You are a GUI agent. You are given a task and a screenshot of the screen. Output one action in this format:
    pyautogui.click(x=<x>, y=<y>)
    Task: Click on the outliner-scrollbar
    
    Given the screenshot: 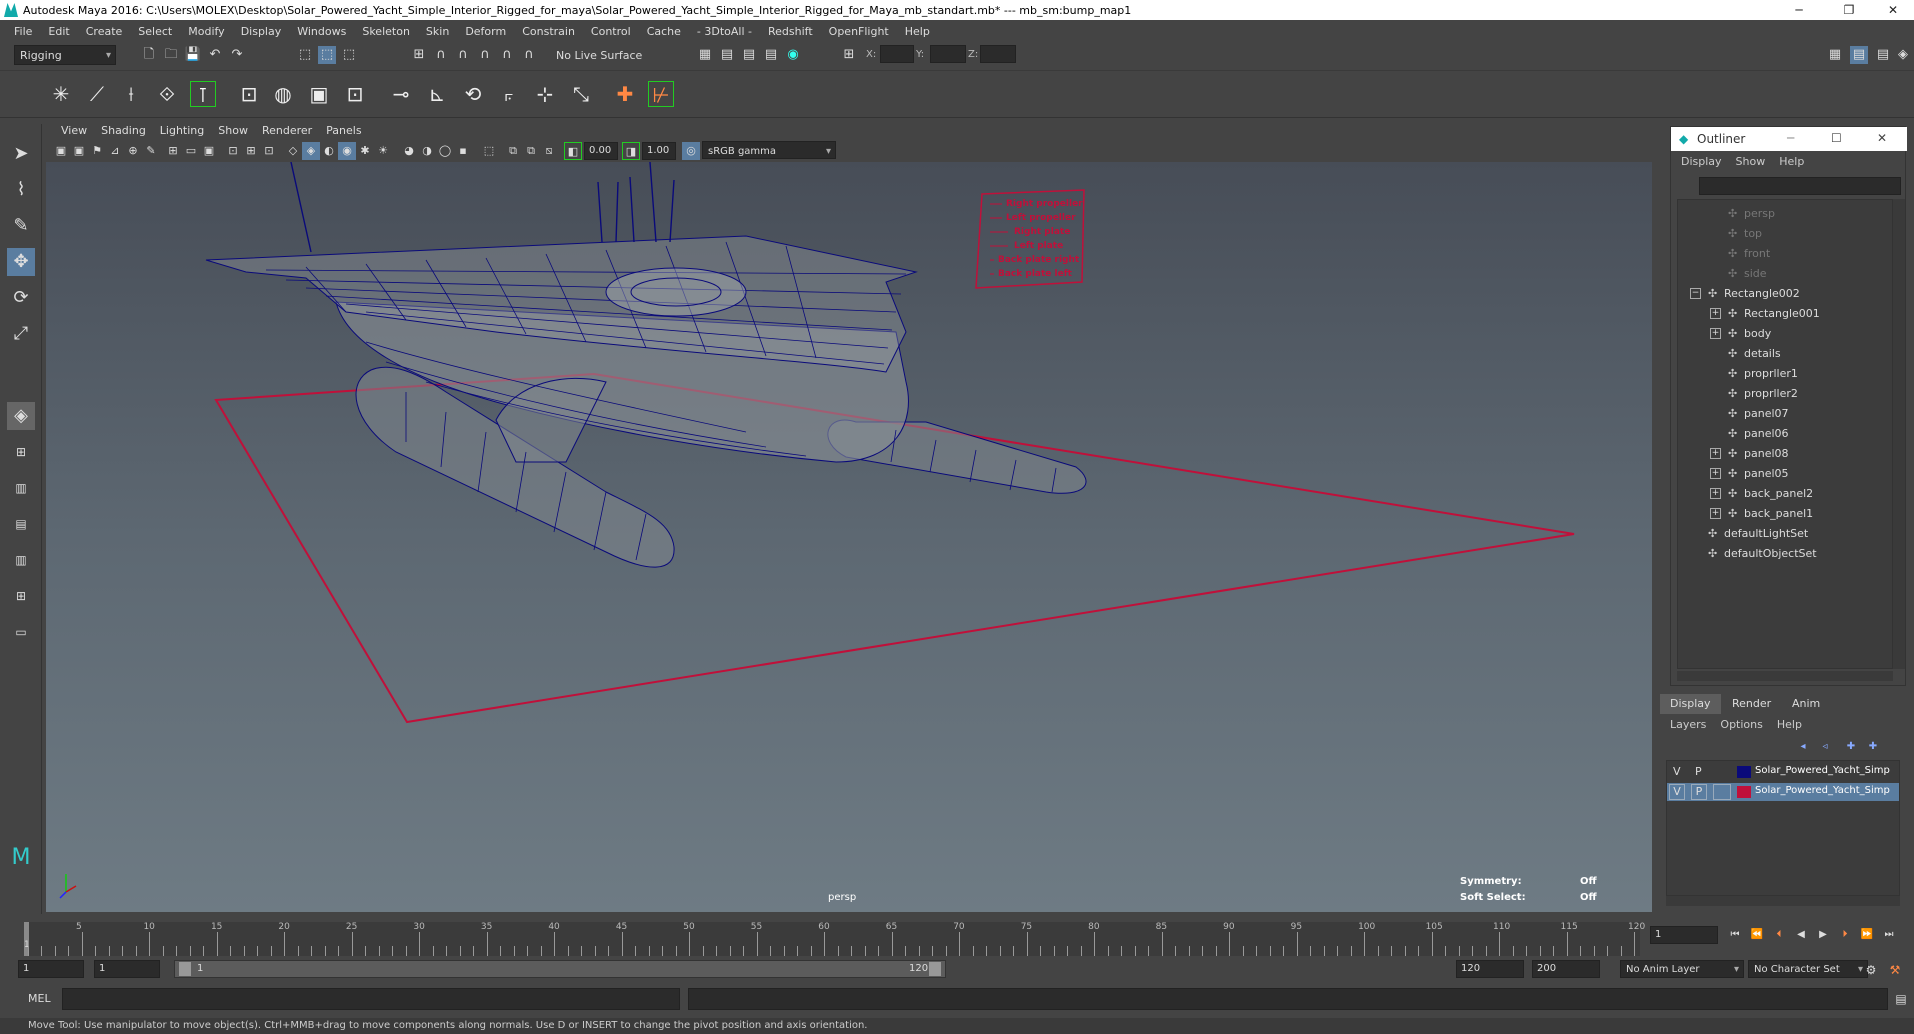 What is the action you would take?
    pyautogui.click(x=1899, y=434)
    